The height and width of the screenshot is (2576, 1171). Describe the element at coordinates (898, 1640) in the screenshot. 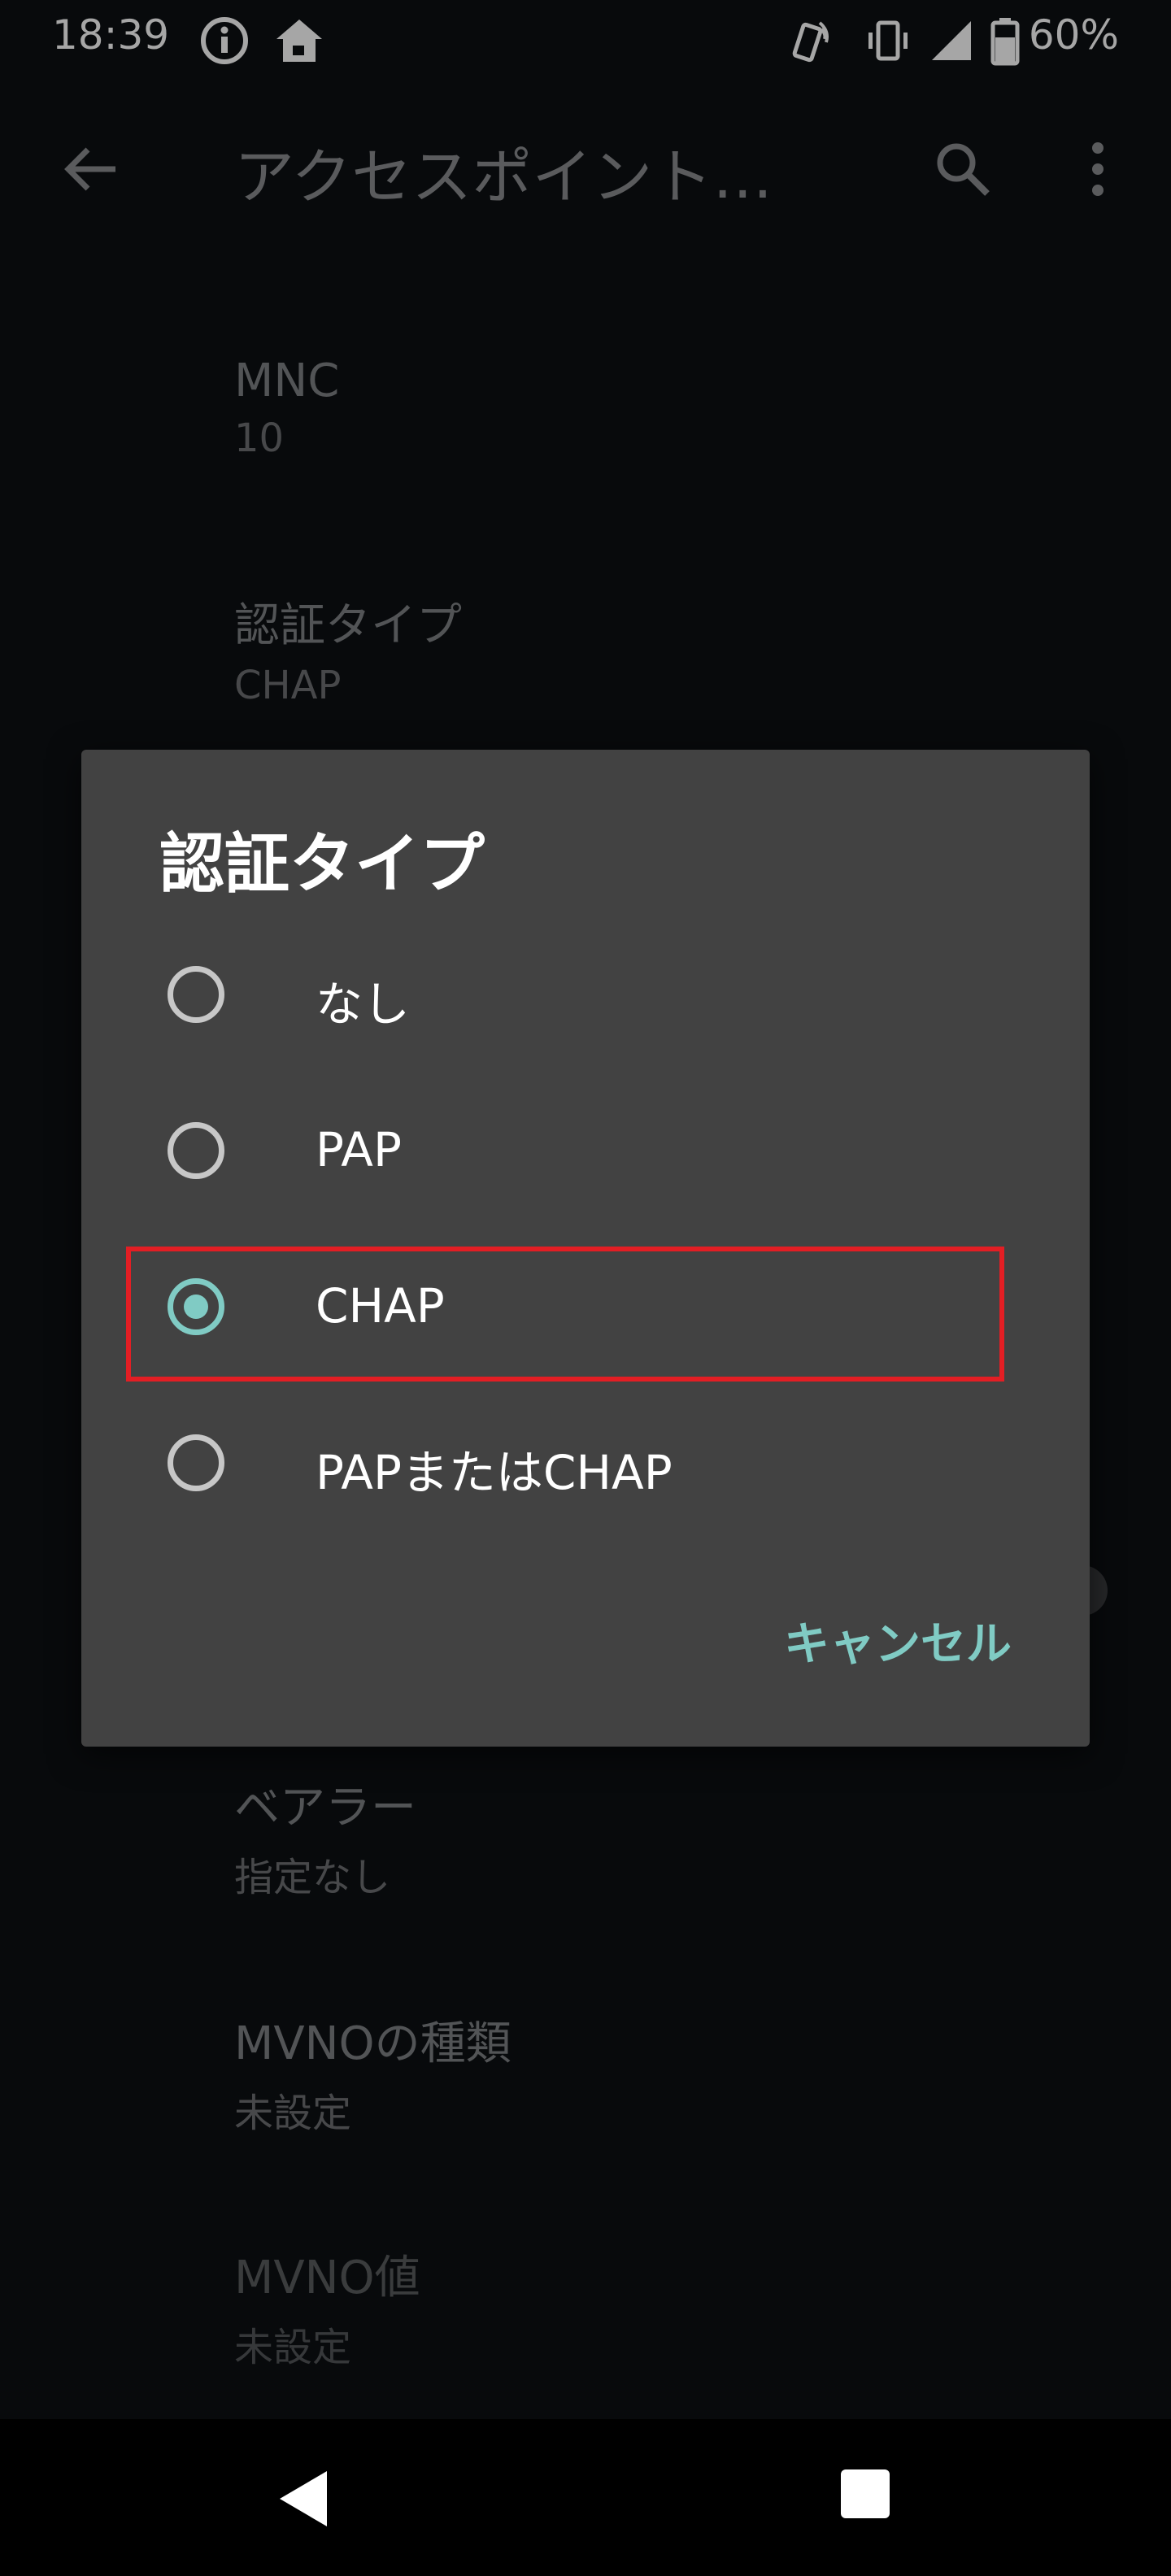

I see `cancel-button: キャンセル` at that location.